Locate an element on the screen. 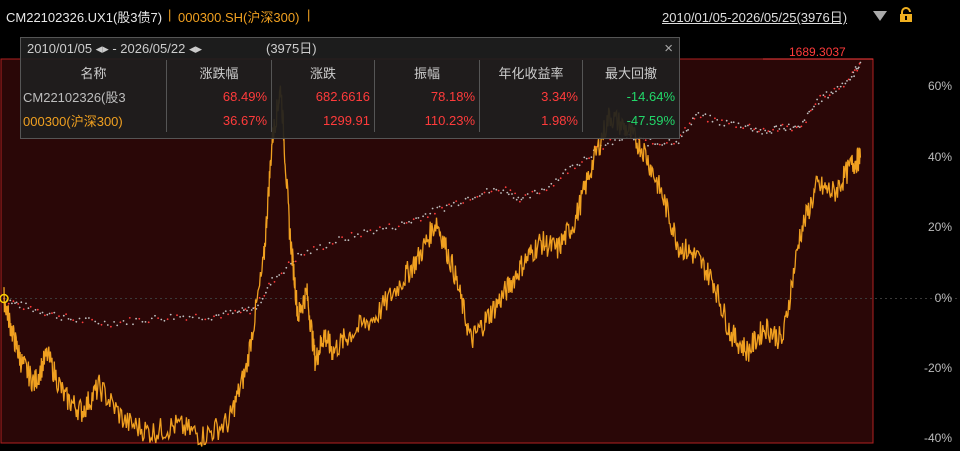 Image resolution: width=960 pixels, height=451 pixels. stats-header-row: 名称 涨跌幅 涨跌 振幅 年化收益率 最大回撤 is located at coordinates (350, 72).